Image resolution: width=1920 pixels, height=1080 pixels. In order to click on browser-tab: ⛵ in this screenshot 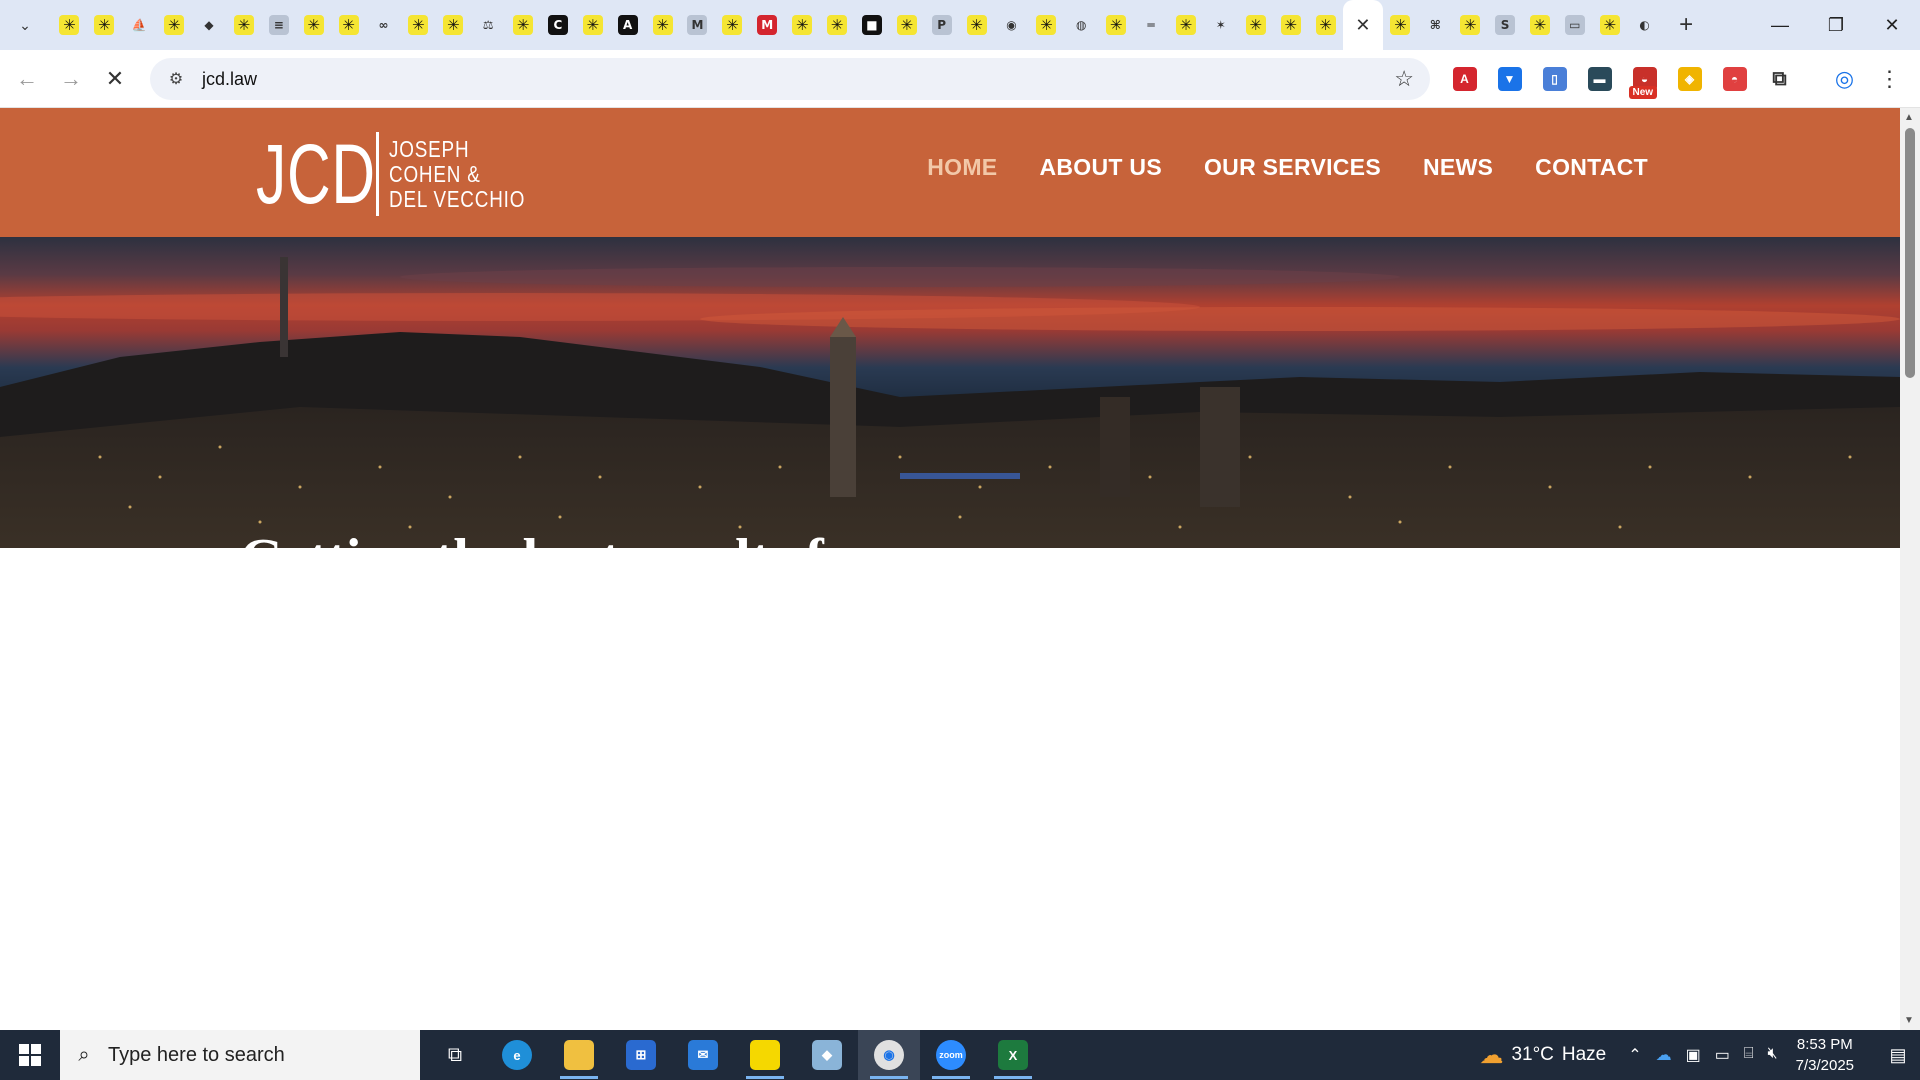, I will do `click(139, 25)`.